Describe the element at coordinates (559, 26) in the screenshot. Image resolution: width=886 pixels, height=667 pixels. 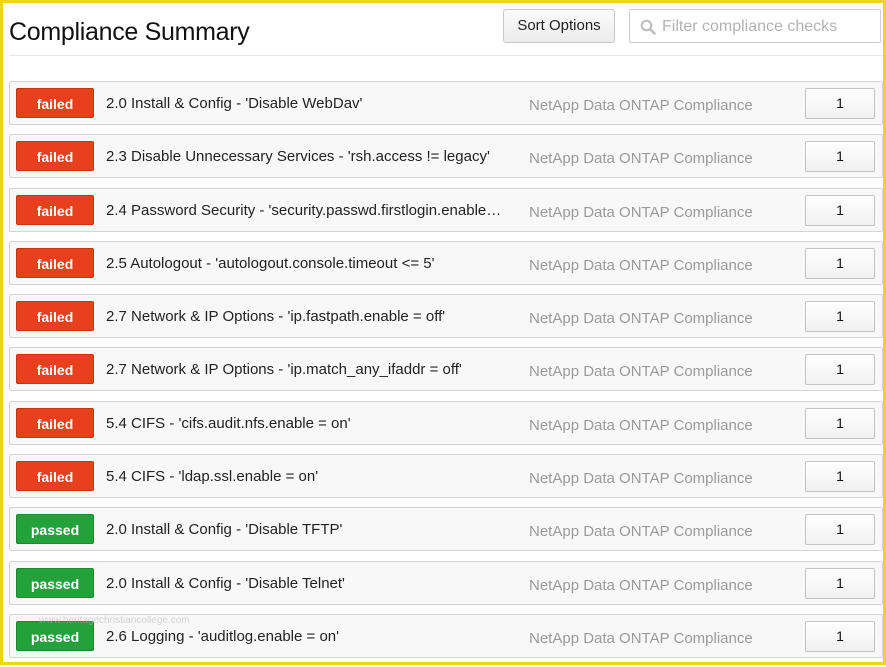
I see `sort-options-button: Sort Options` at that location.